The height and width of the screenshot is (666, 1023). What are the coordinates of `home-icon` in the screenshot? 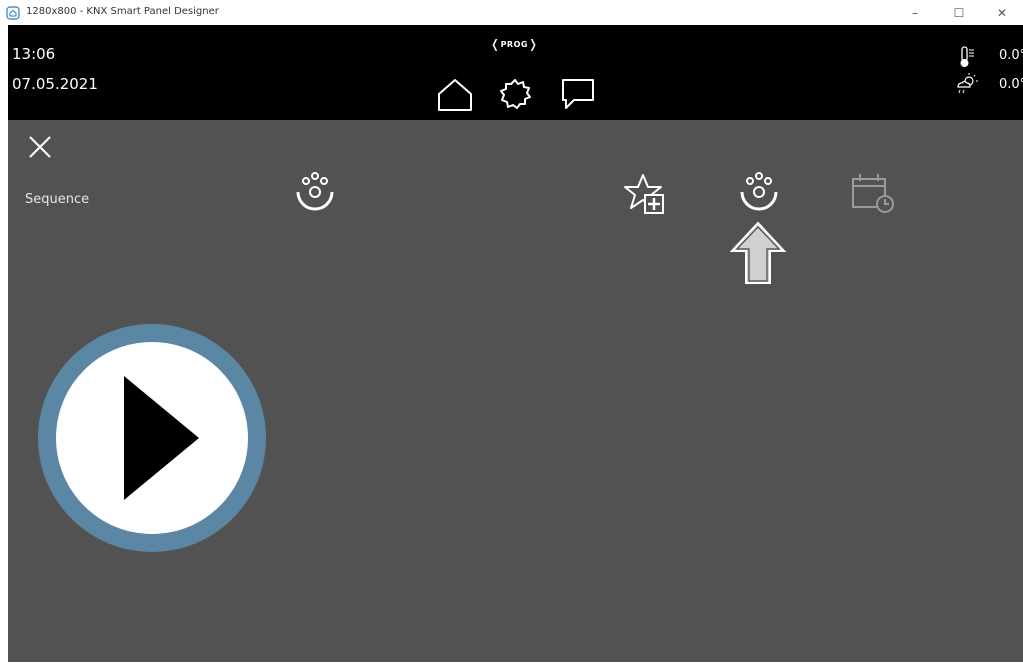 It's located at (455, 97).